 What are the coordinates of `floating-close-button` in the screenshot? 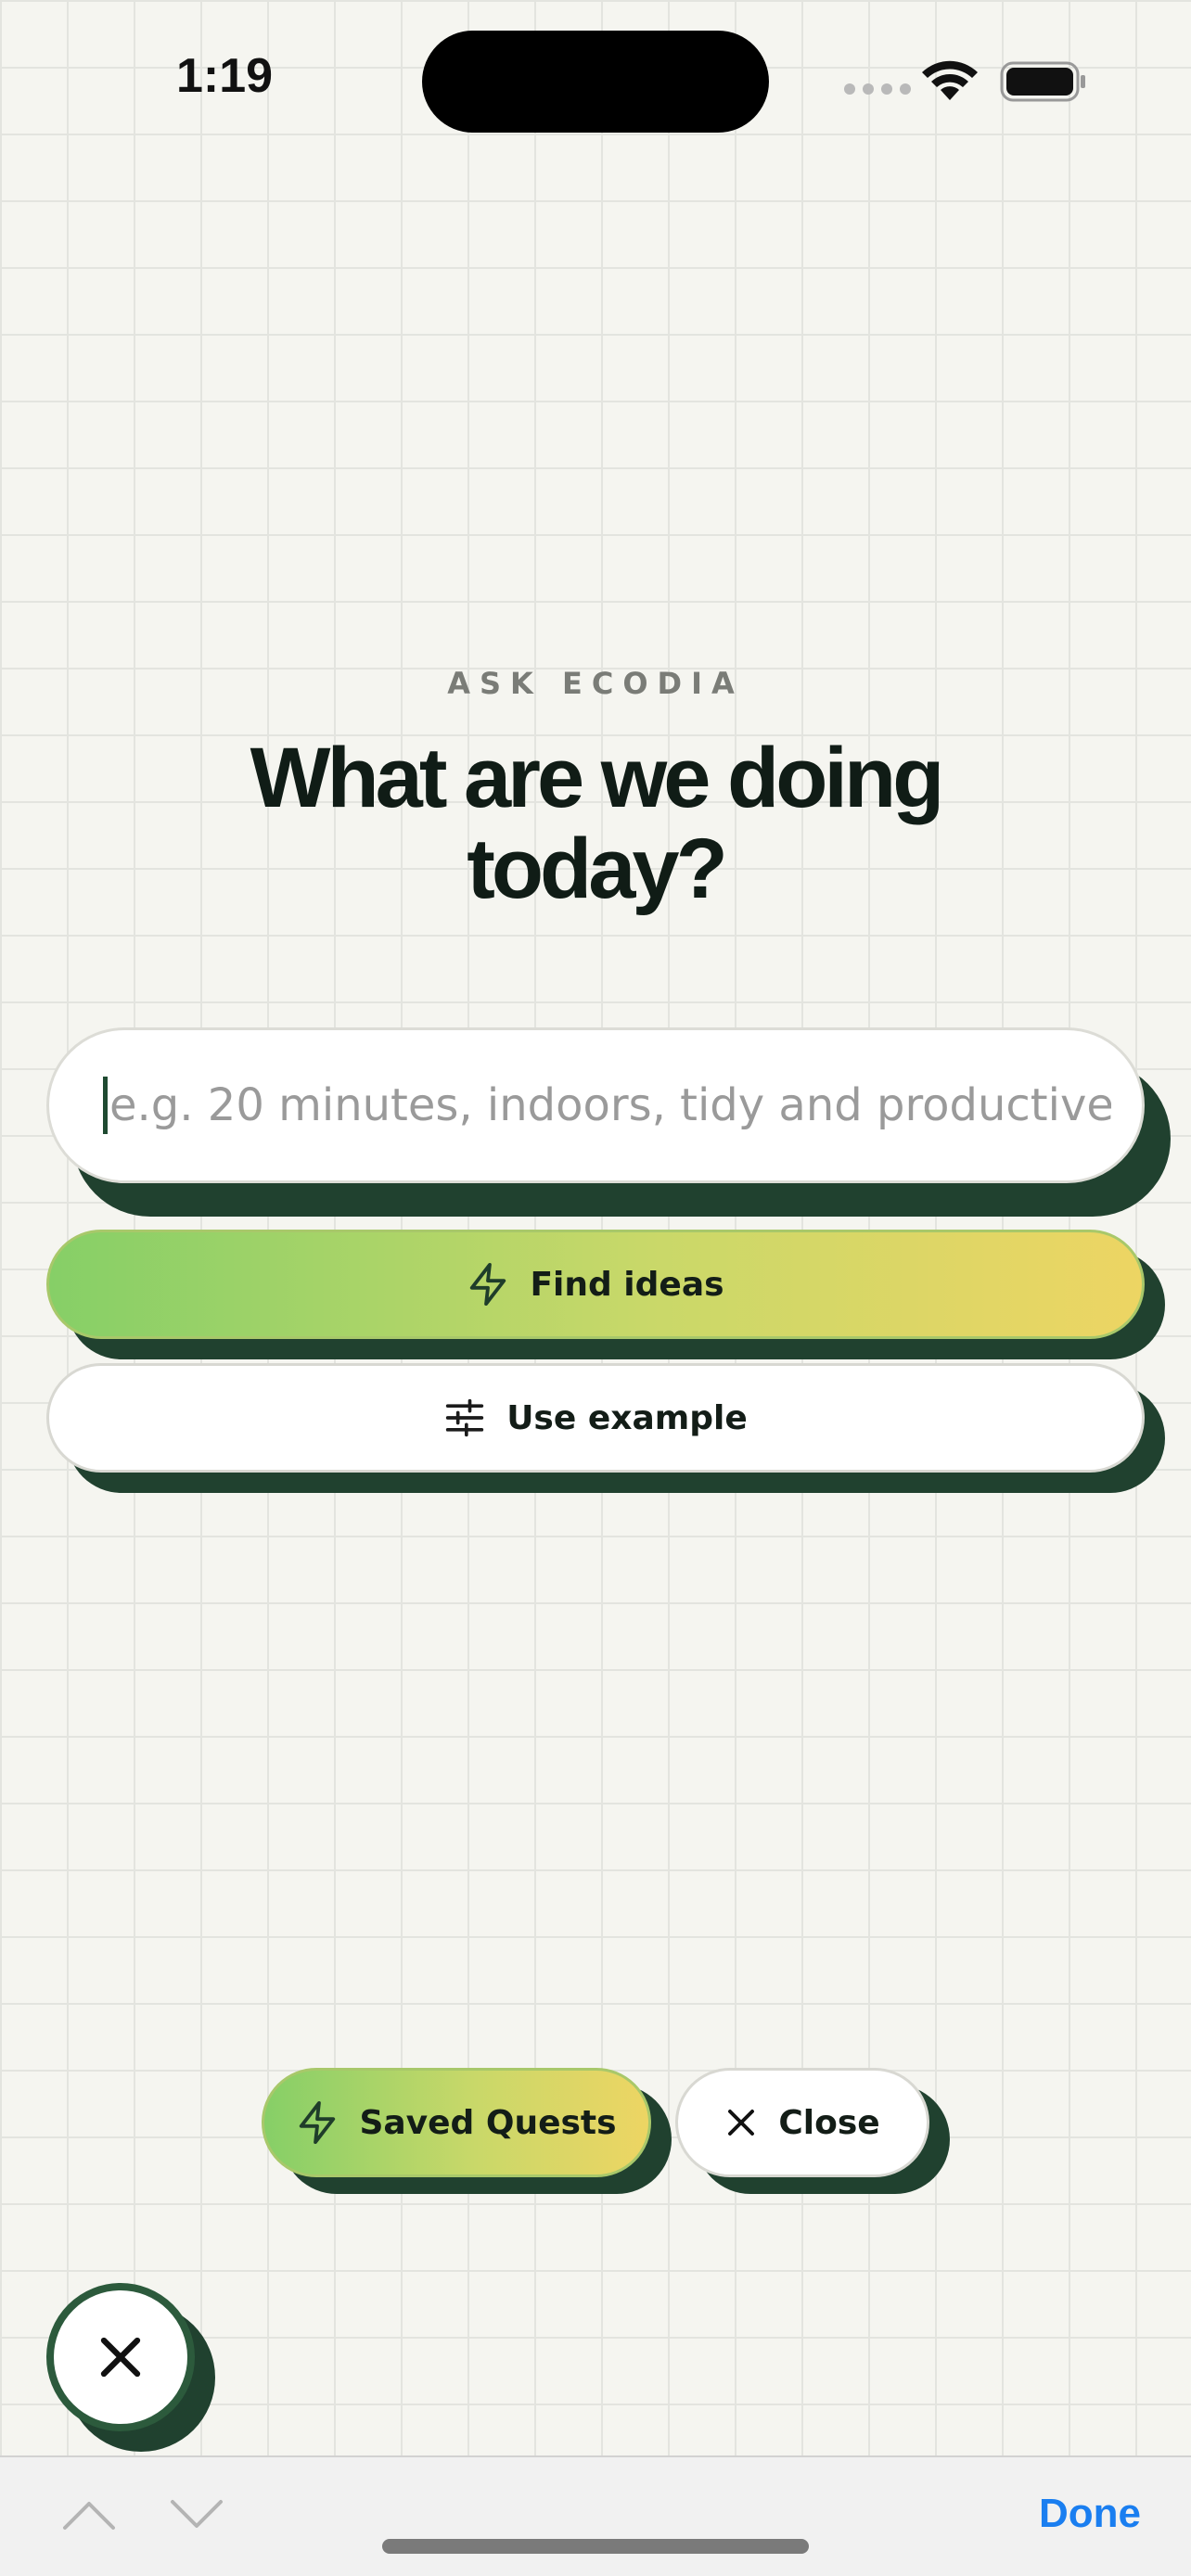 It's located at (121, 2357).